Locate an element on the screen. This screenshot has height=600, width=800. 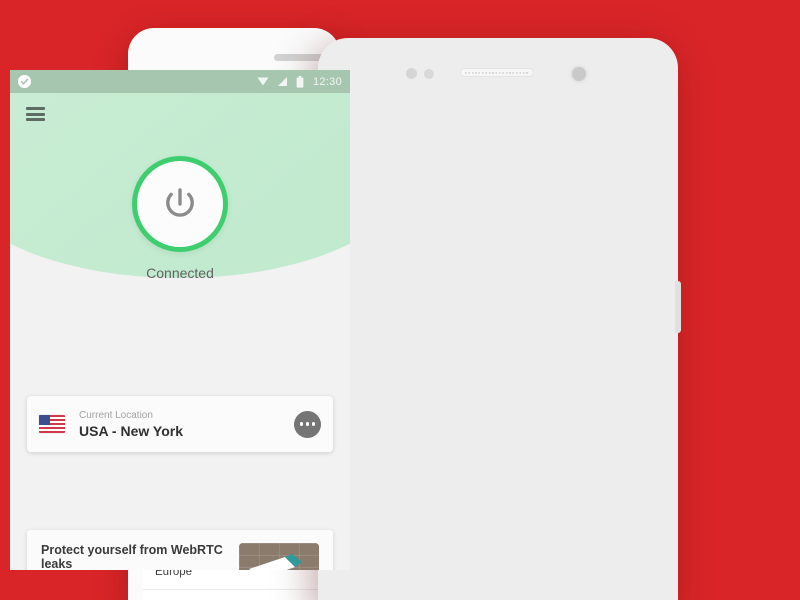
power-icon is located at coordinates (180, 202).